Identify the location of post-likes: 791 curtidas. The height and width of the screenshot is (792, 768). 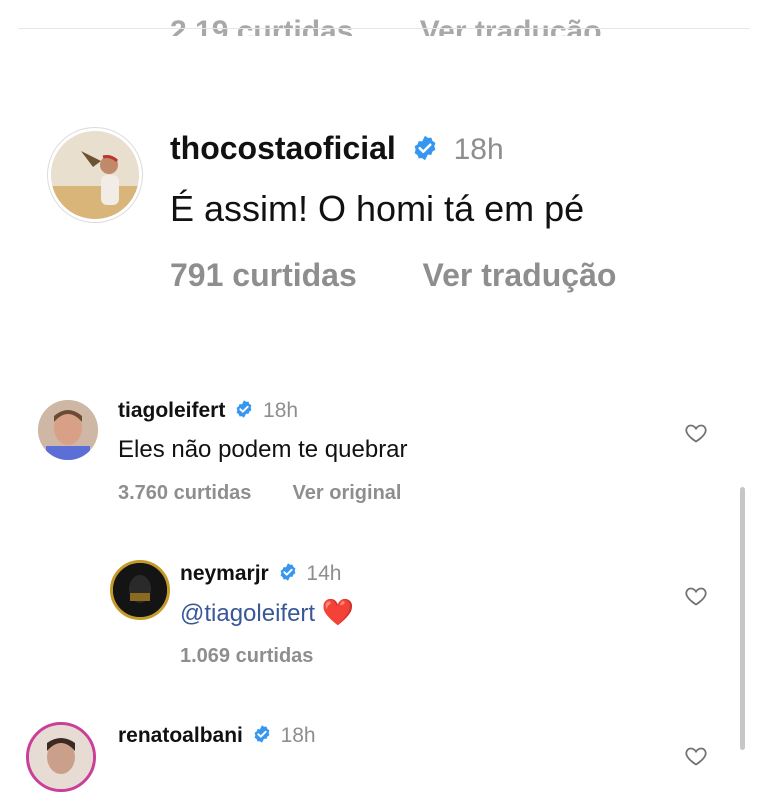
(263, 275).